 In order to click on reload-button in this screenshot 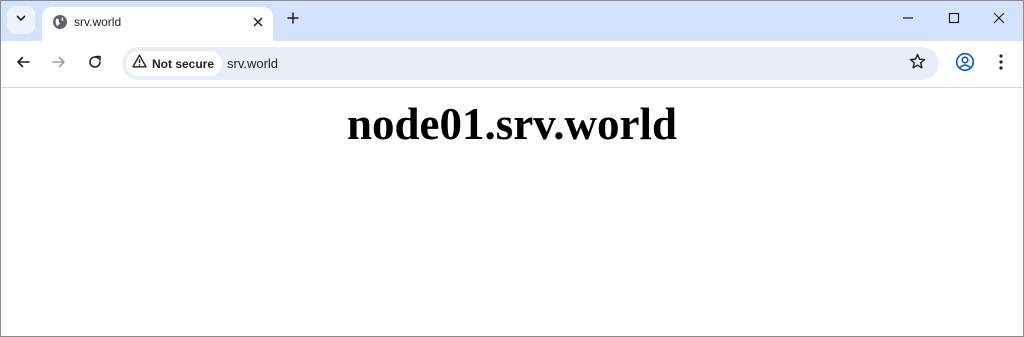, I will do `click(95, 64)`.